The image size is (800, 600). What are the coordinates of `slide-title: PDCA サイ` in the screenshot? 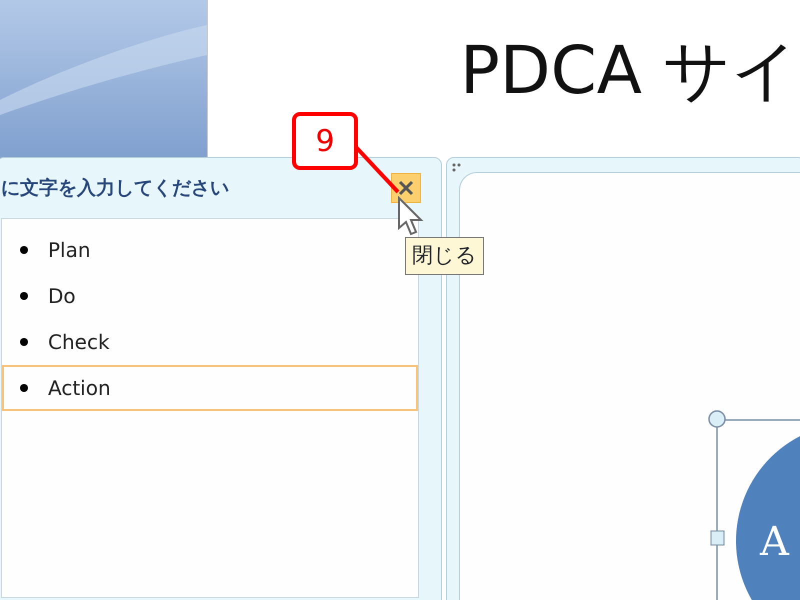 It's located at (629, 71).